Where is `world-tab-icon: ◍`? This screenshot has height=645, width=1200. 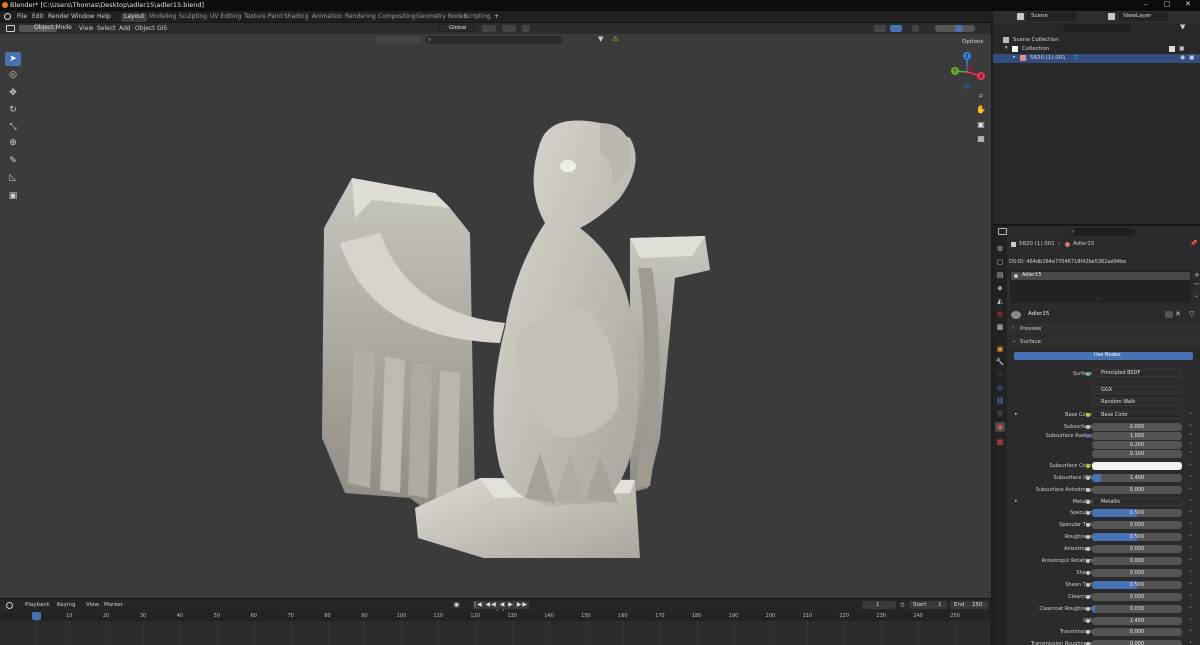
world-tab-icon: ◍ is located at coordinates (1000, 314).